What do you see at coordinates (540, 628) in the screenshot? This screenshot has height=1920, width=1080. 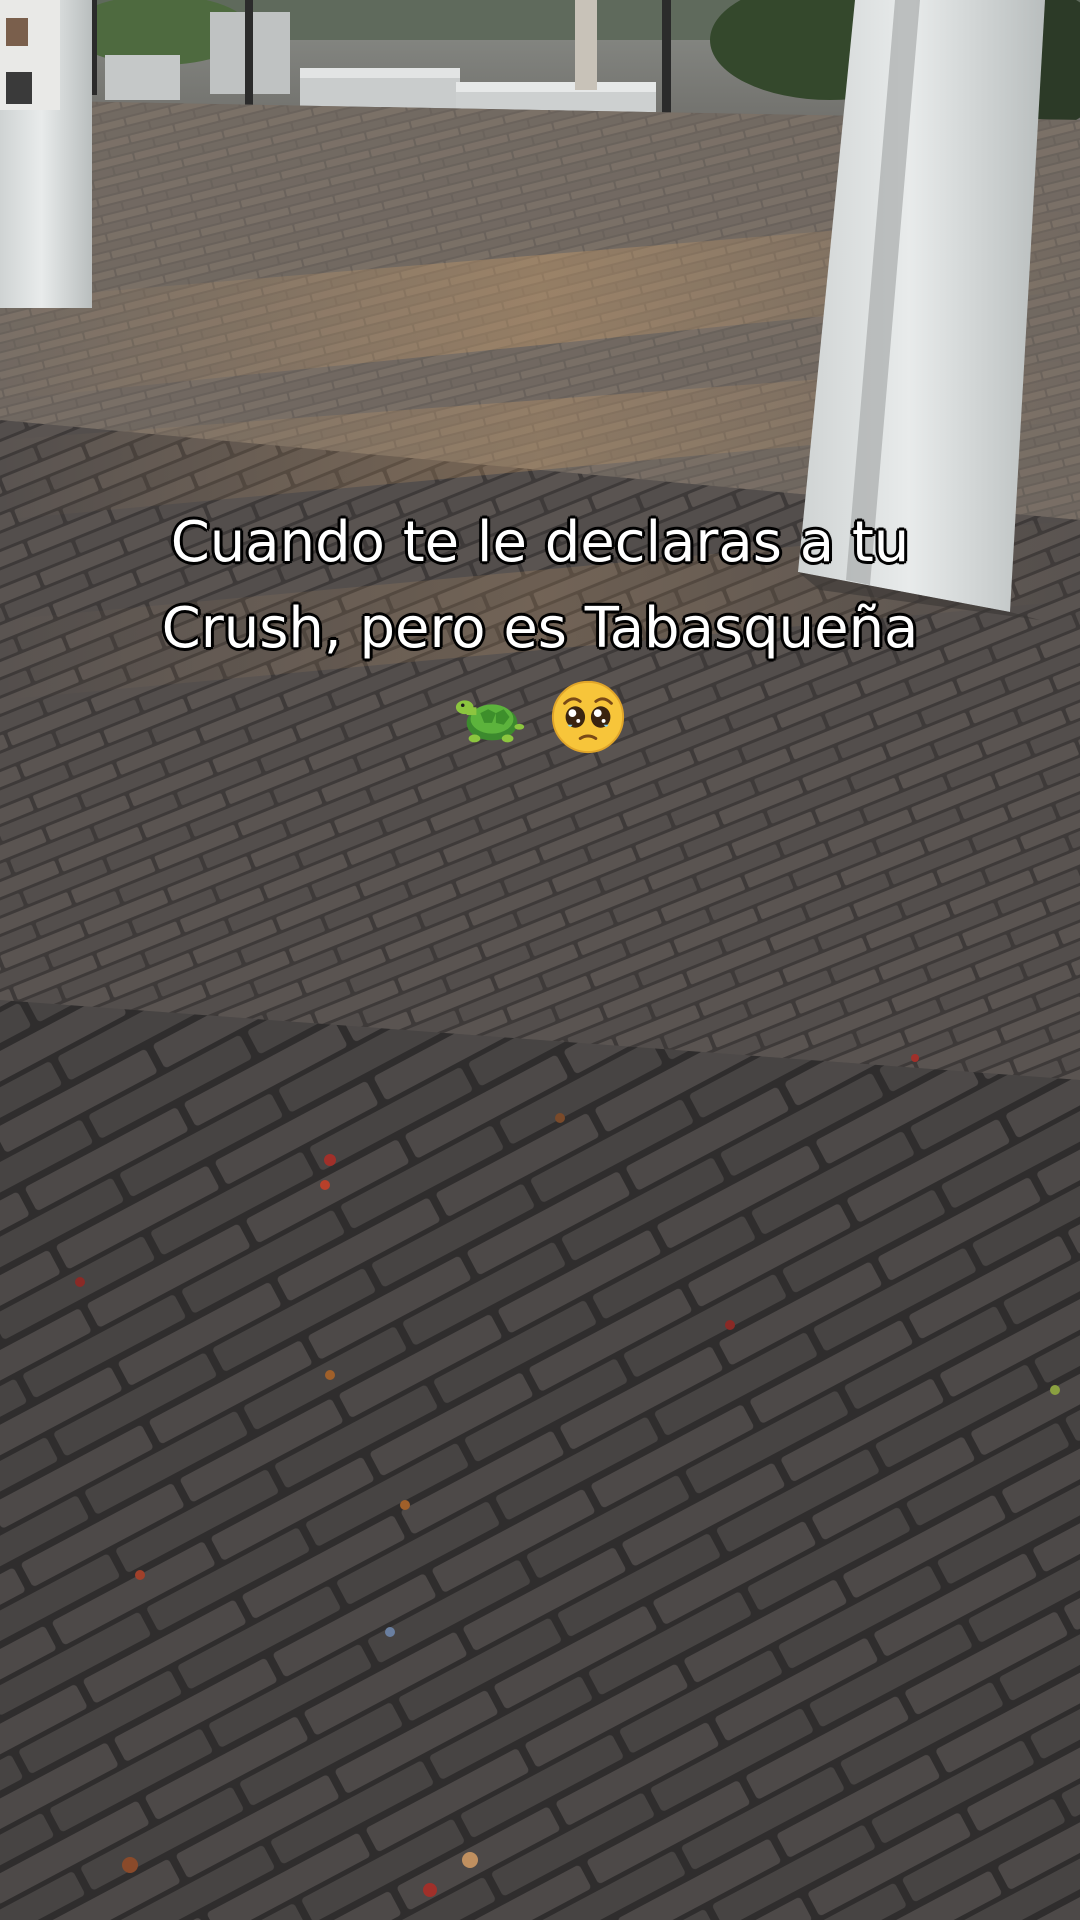 I see `caption-line-2: Crush, pero es Tabasqueña` at bounding box center [540, 628].